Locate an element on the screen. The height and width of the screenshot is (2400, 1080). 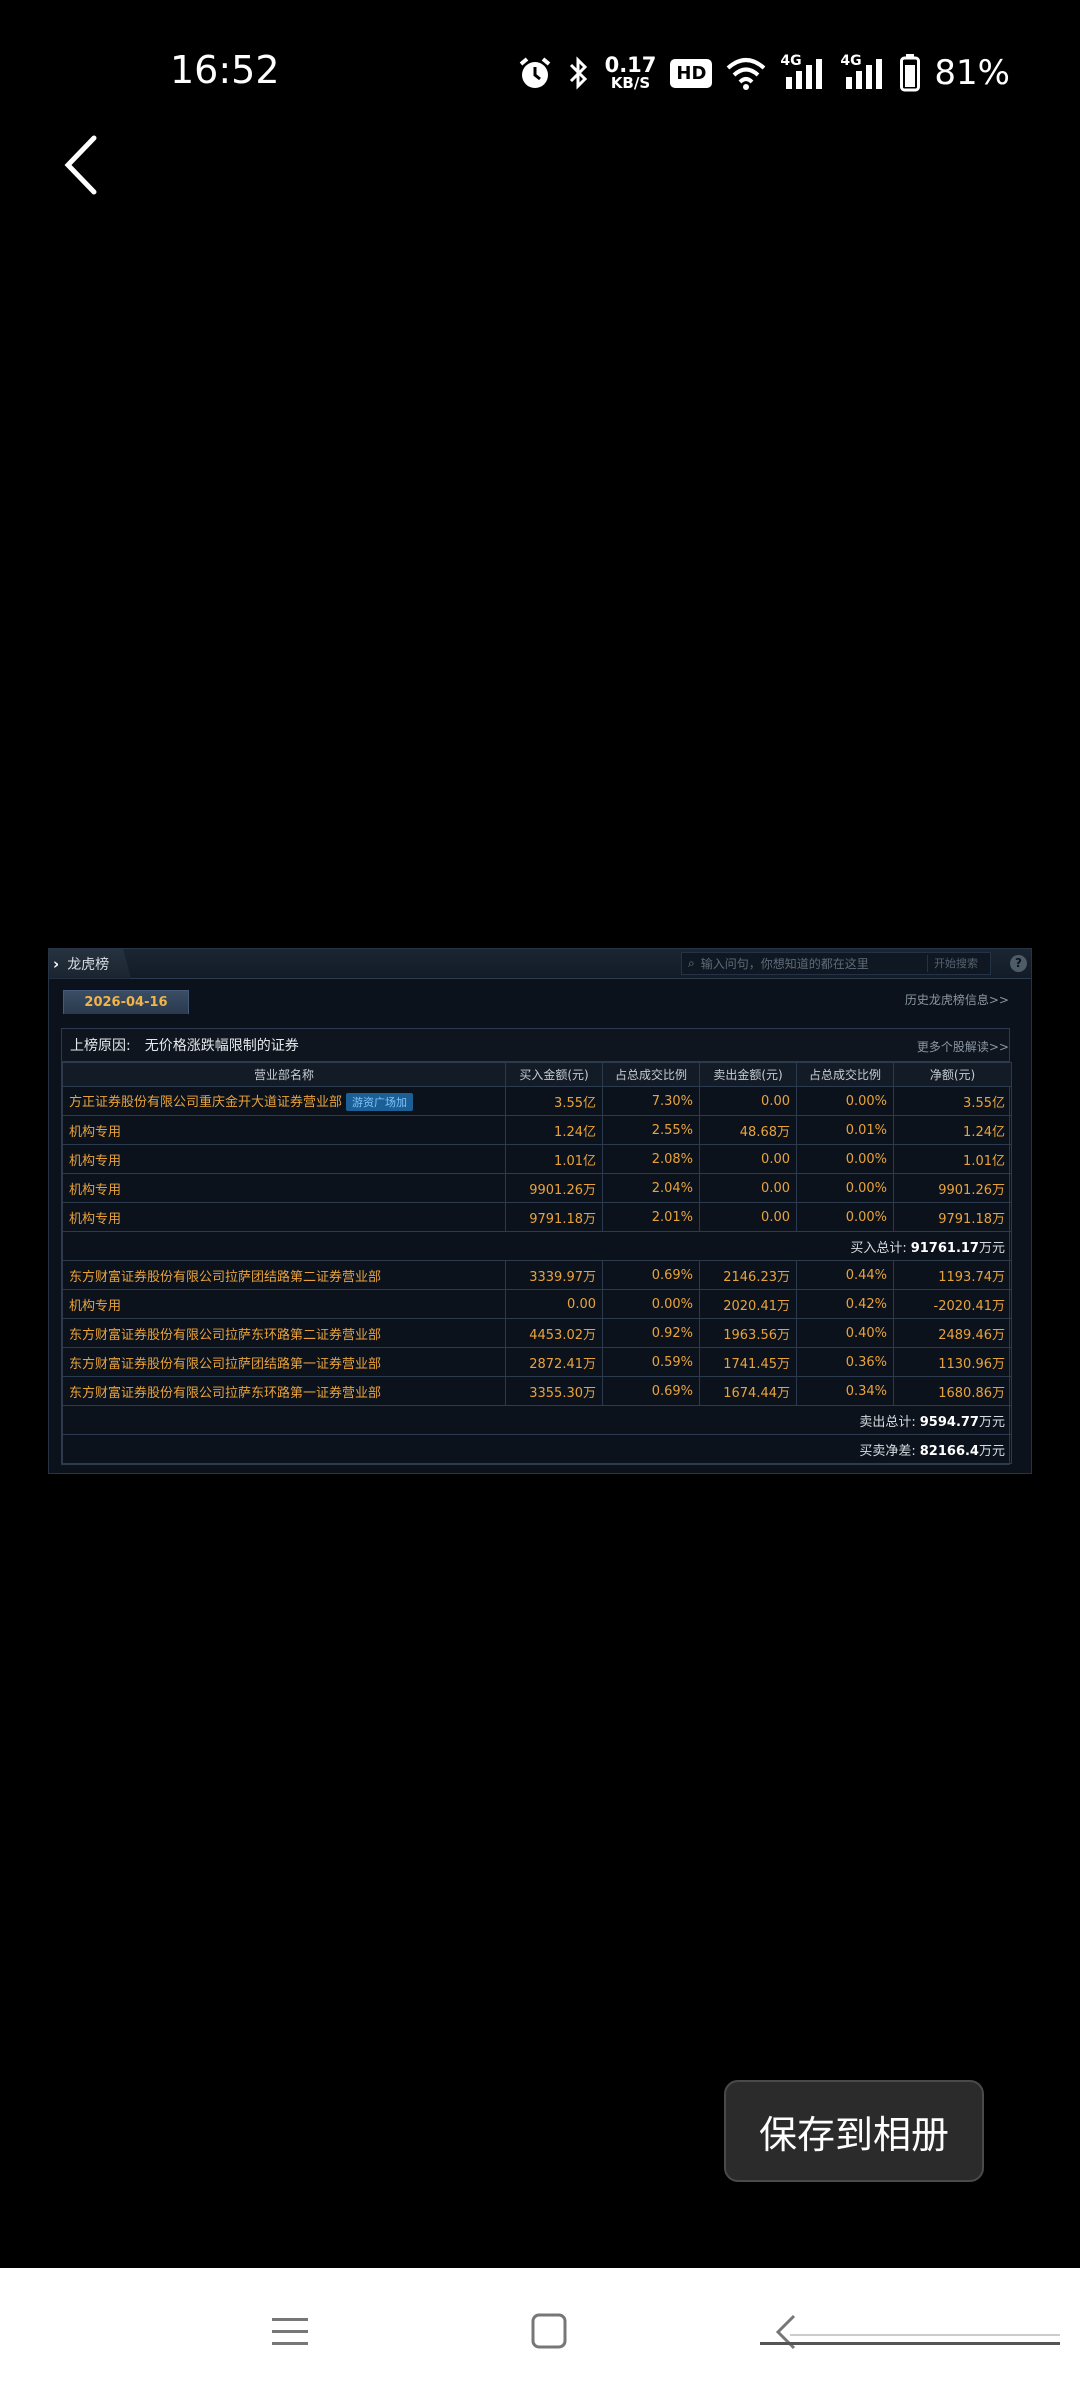
buy-total-row: 买入总计: 91761.17万元 is located at coordinates (537, 1246).